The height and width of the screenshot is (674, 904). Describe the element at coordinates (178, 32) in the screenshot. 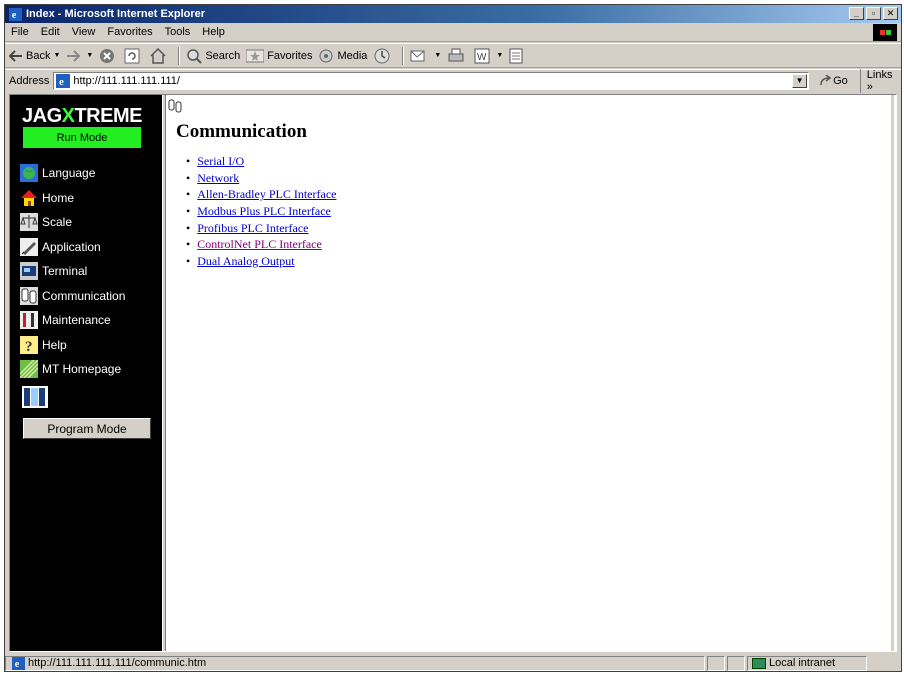

I see `menu-tools: Tools` at that location.